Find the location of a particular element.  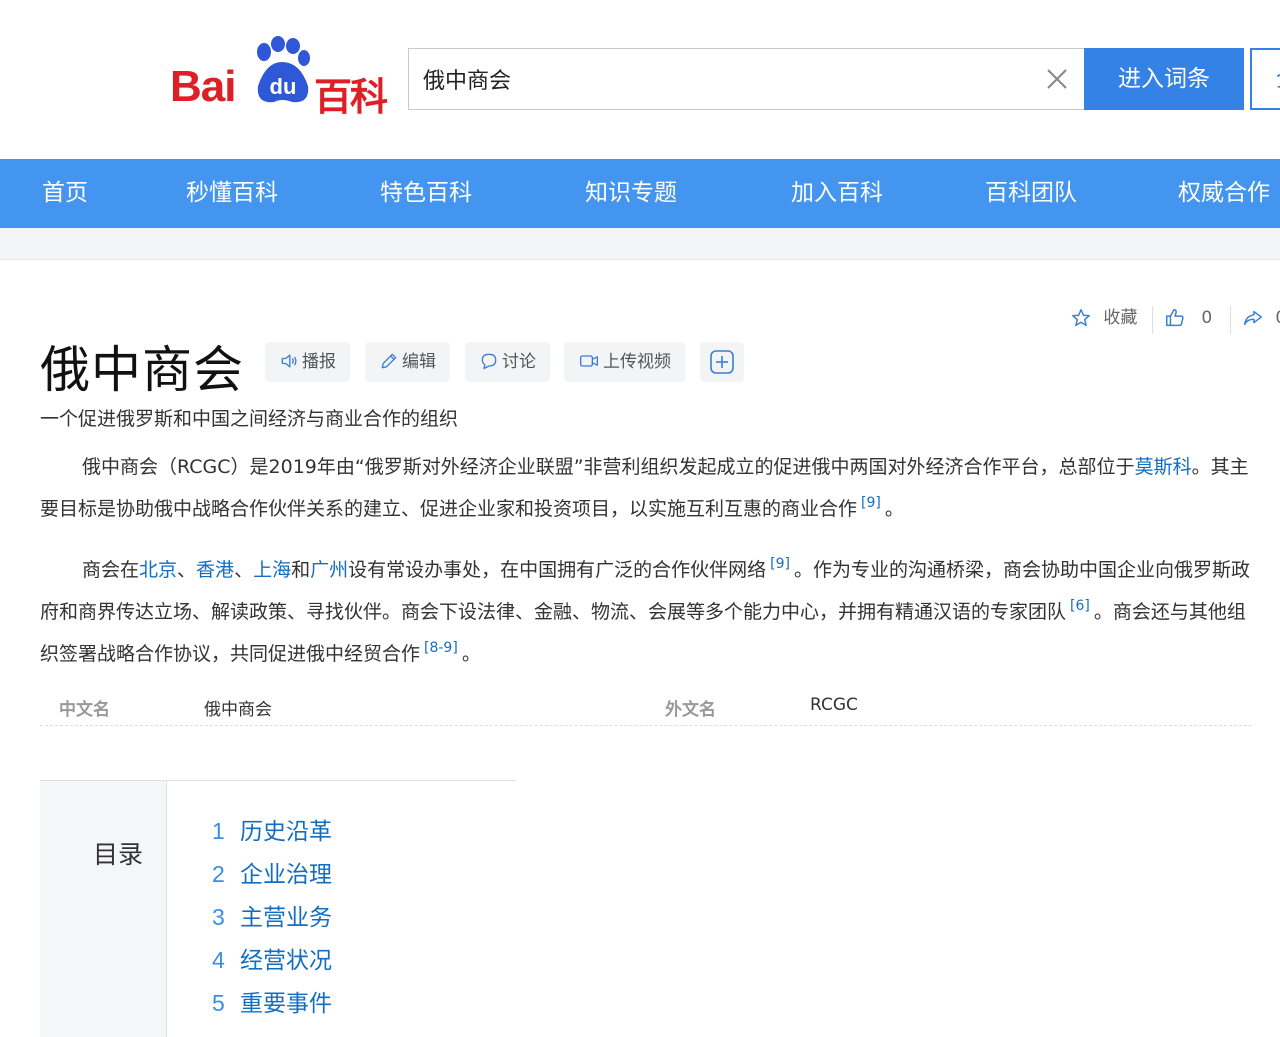

toc-item-label: 企业治理 is located at coordinates (286, 875).